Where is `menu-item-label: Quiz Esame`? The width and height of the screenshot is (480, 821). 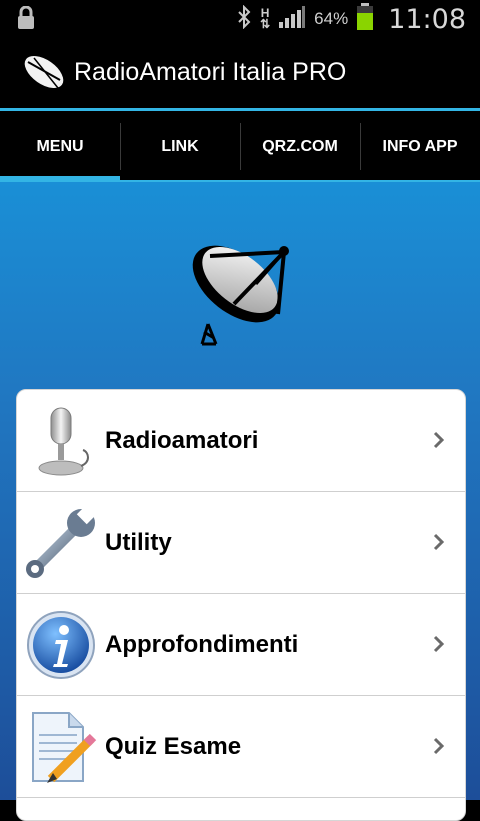
menu-item-label: Quiz Esame is located at coordinates (173, 746).